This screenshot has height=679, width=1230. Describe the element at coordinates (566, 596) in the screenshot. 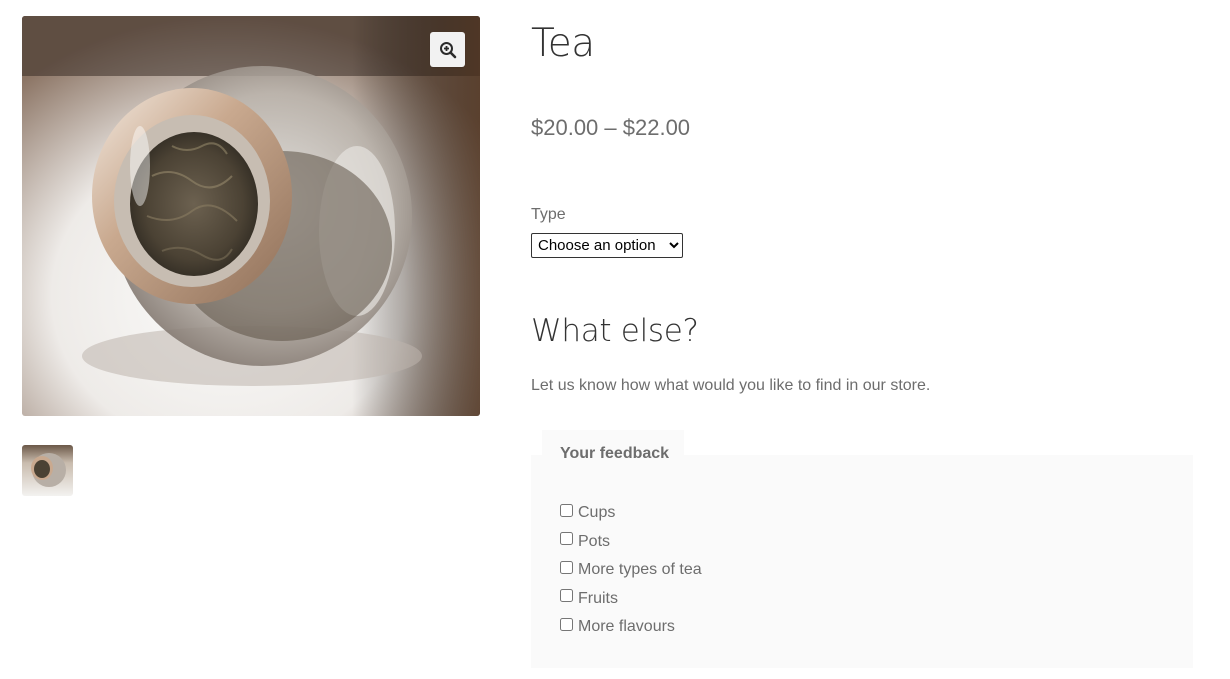

I see `fruits-checkbox` at that location.